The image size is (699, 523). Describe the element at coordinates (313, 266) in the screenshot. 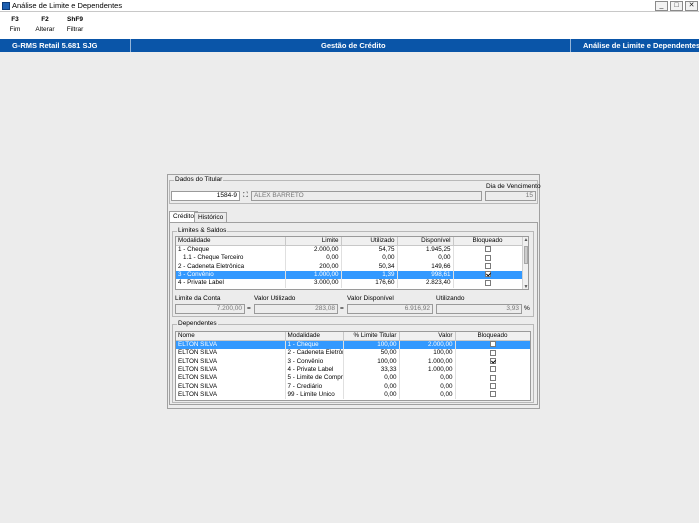

I see `limits-cell-limite: 200,00` at that location.